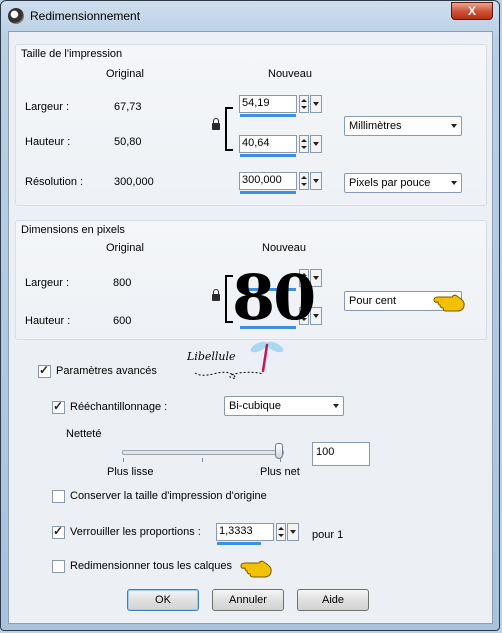 This screenshot has height=633, width=502. Describe the element at coordinates (290, 74) in the screenshot. I see `col-new-header: Nouveau` at that location.